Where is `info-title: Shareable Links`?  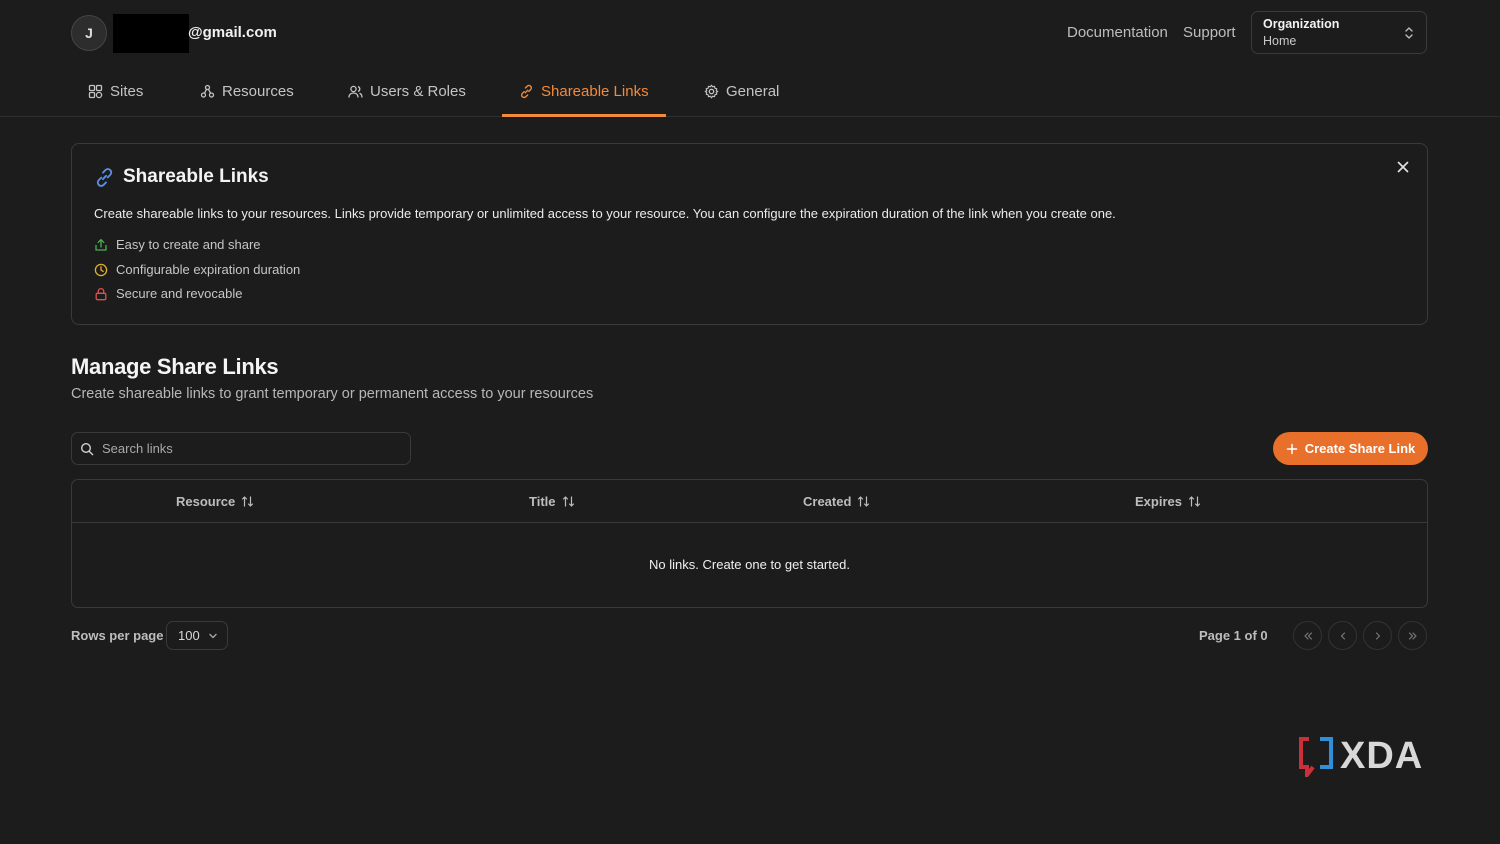
info-title: Shareable Links is located at coordinates (196, 176).